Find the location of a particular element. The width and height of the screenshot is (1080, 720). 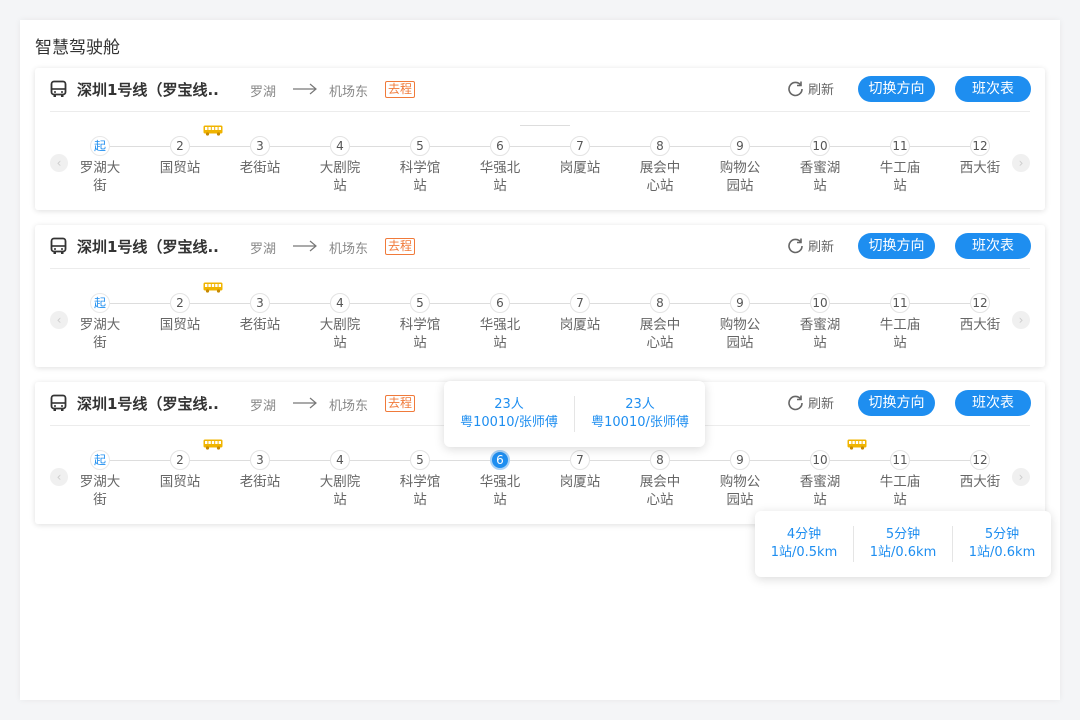

station-number: 2 is located at coordinates (180, 460).